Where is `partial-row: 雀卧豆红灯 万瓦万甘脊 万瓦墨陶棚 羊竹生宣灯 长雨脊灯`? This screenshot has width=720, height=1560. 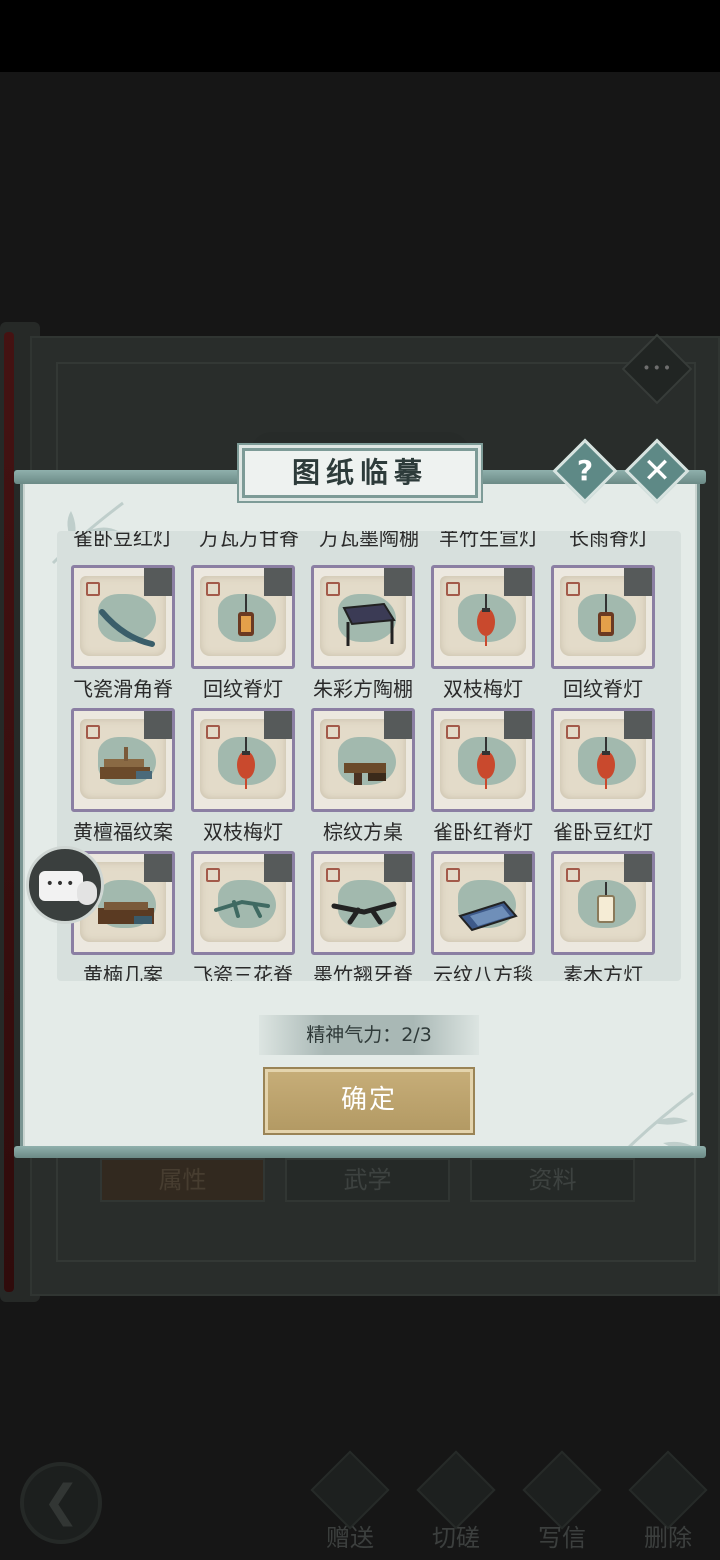
partial-row: 雀卧豆红灯 万瓦万甘脊 万瓦墨陶棚 羊竹生宣灯 长雨脊灯 is located at coordinates (369, 542).